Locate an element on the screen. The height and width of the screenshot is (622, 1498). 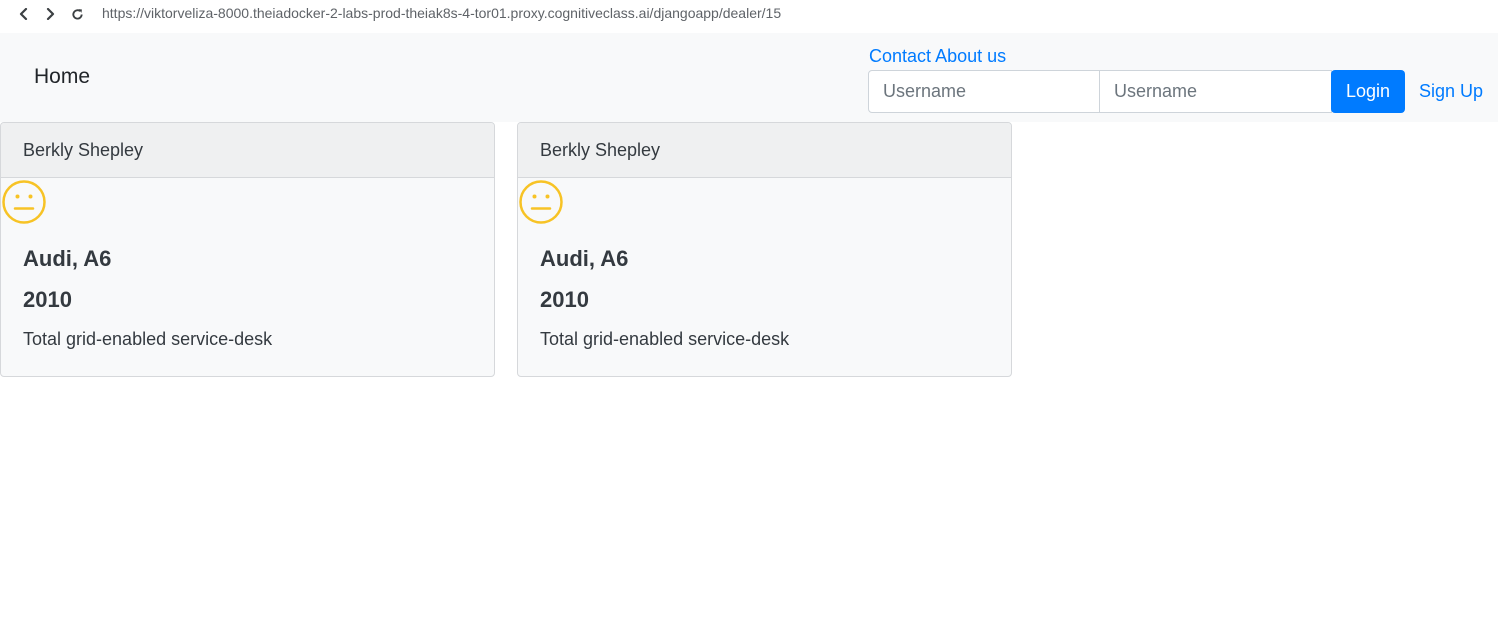
back-icon is located at coordinates (24, 14).